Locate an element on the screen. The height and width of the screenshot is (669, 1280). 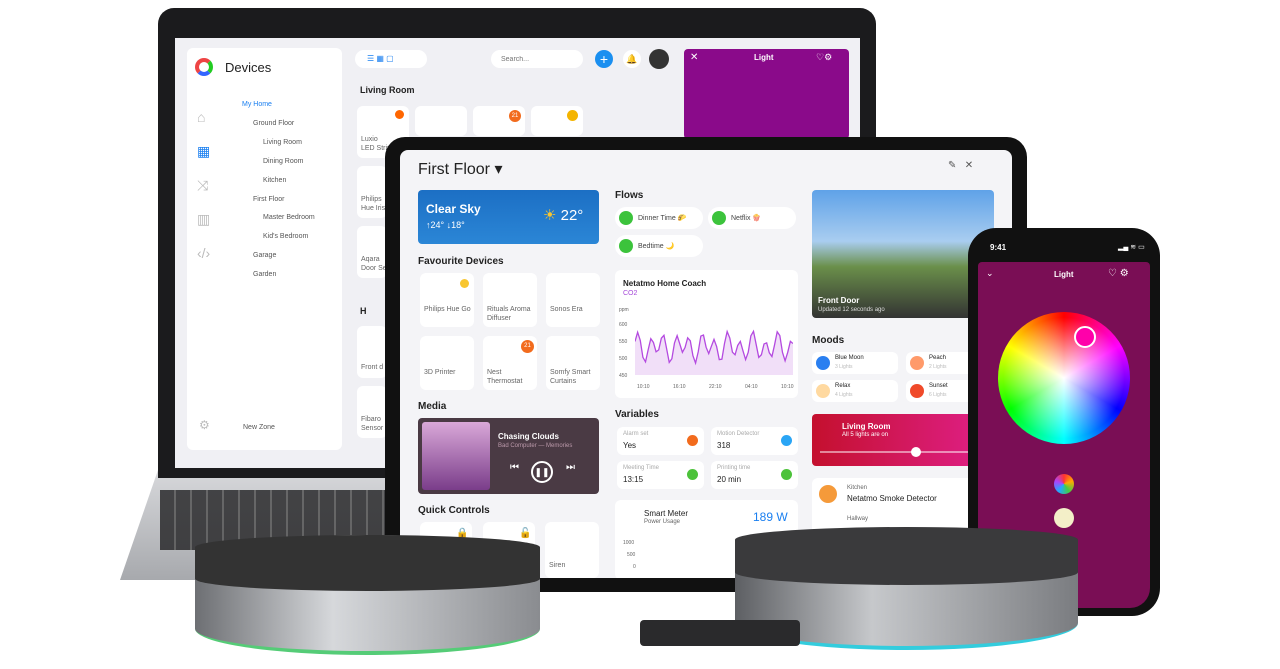
flows-title: Flows is located at coordinates (629, 195).